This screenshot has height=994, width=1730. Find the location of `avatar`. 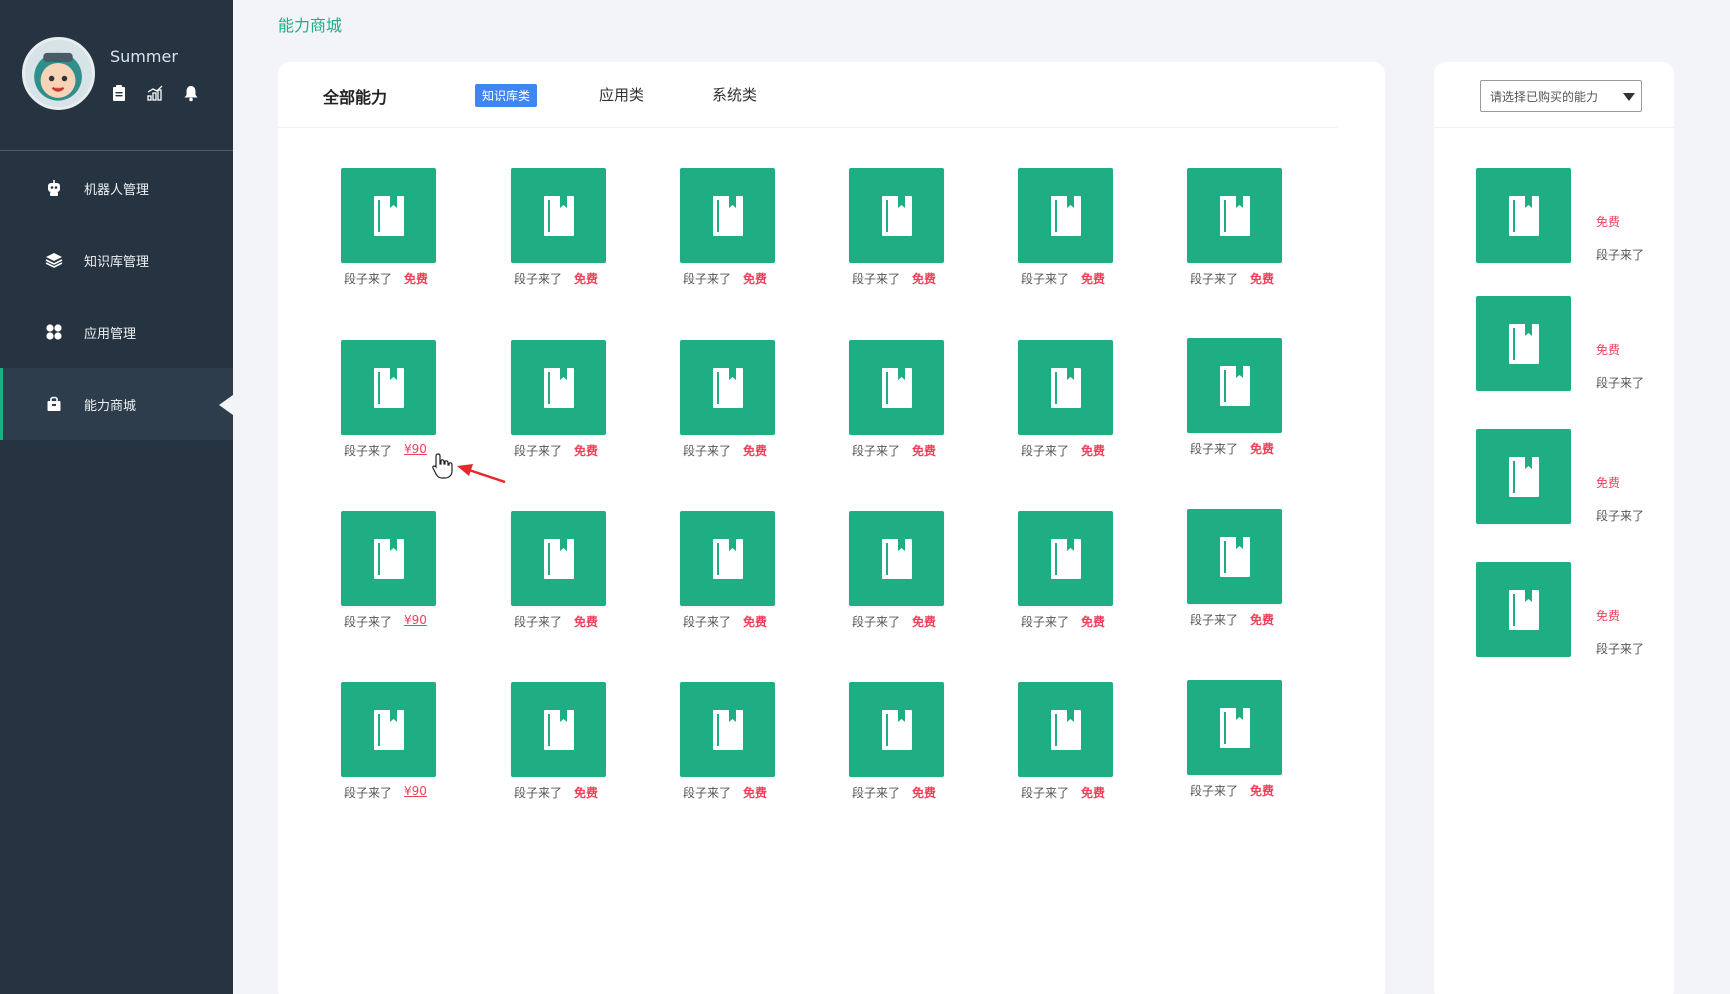

avatar is located at coordinates (58, 73).